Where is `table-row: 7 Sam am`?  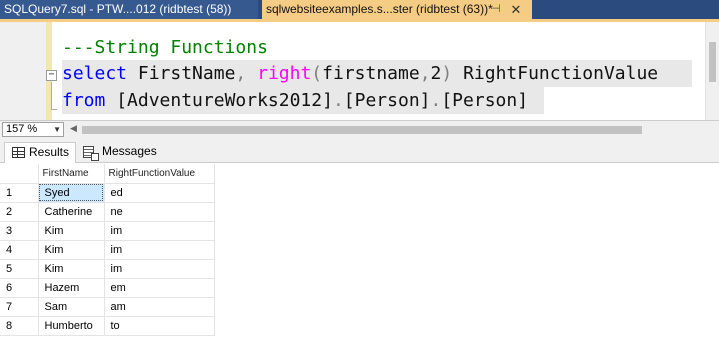 table-row: 7 Sam am is located at coordinates (107, 307).